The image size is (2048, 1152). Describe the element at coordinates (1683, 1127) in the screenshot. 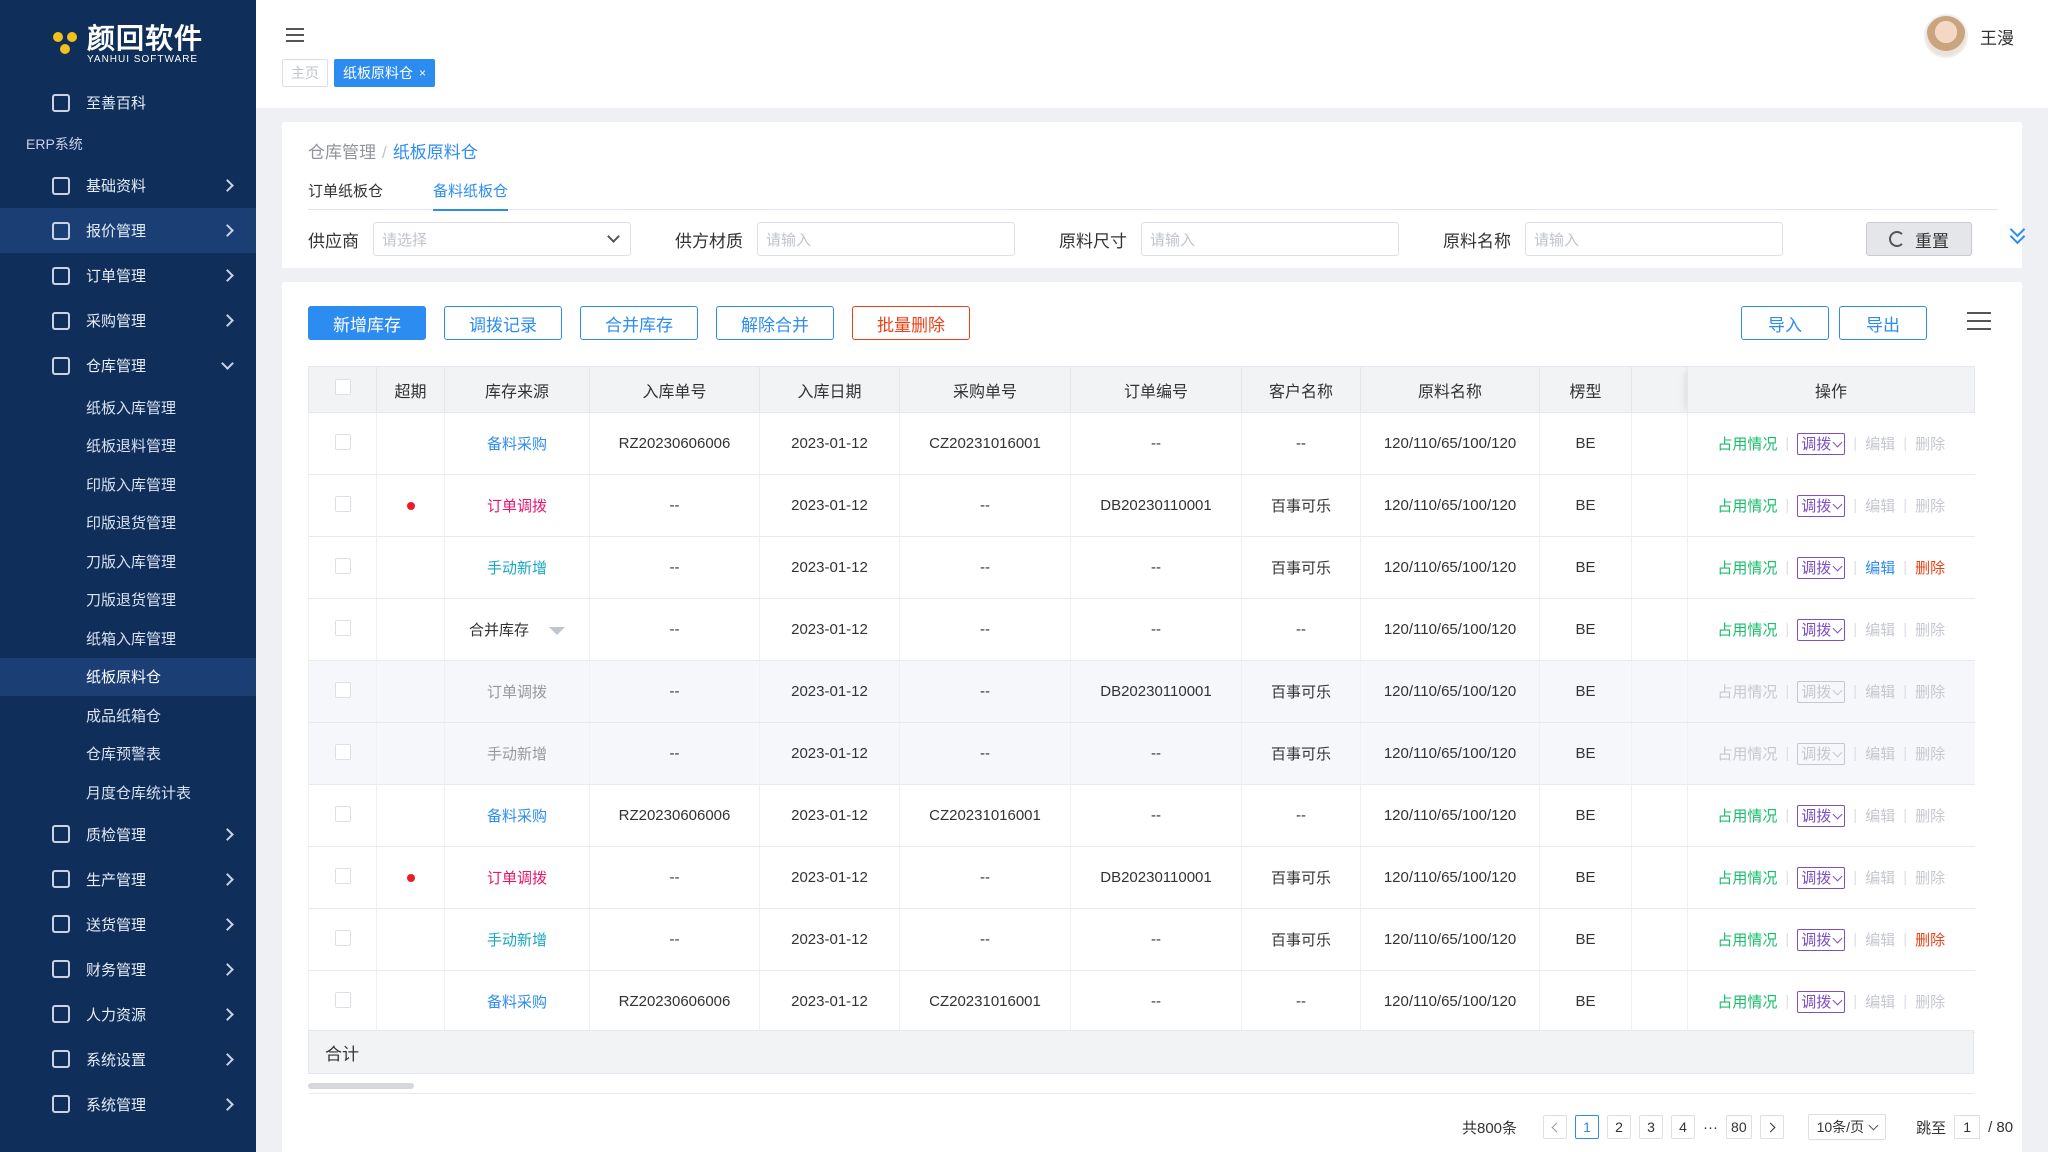

I see `page-4: 4` at that location.